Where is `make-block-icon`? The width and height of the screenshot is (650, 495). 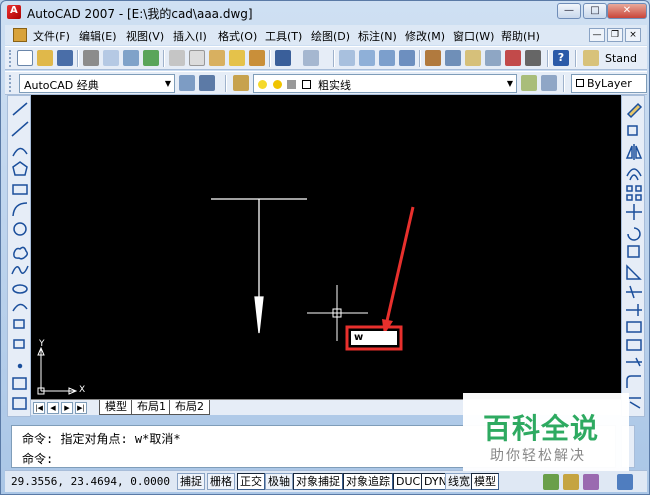
make-block-icon is located at coordinates (19, 344).